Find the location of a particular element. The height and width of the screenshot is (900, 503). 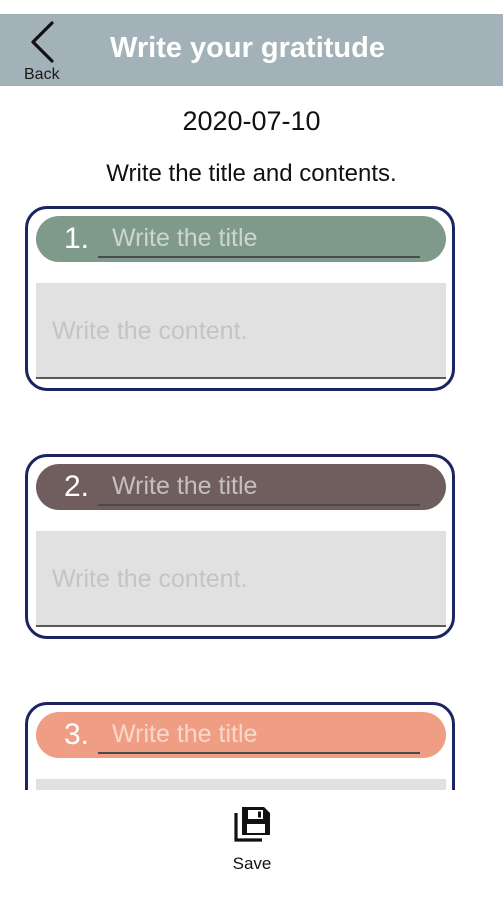

instruction-text: Write the title and contents. is located at coordinates (251, 173).